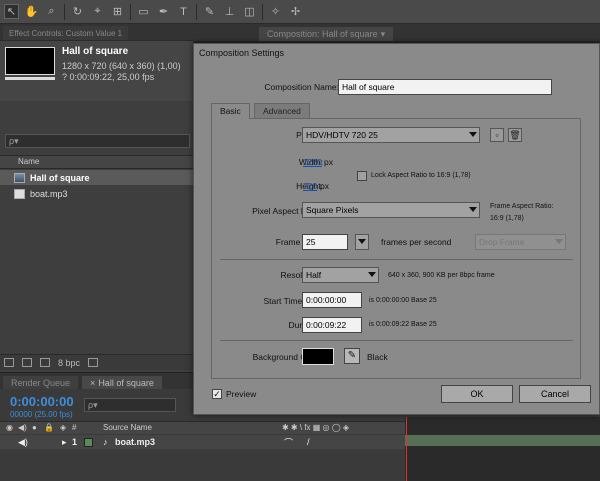  Describe the element at coordinates (42, 401) in the screenshot. I see `current-time-display: 0:00:00:00` at that location.